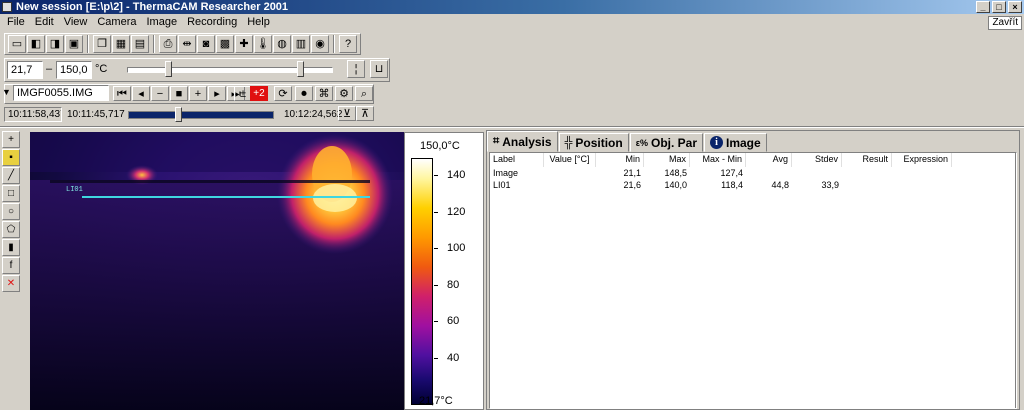 The height and width of the screenshot is (410, 1024). I want to click on temperature-scale: 150,0°C 140 120 100 80 60 40 21,7°C, so click(444, 271).